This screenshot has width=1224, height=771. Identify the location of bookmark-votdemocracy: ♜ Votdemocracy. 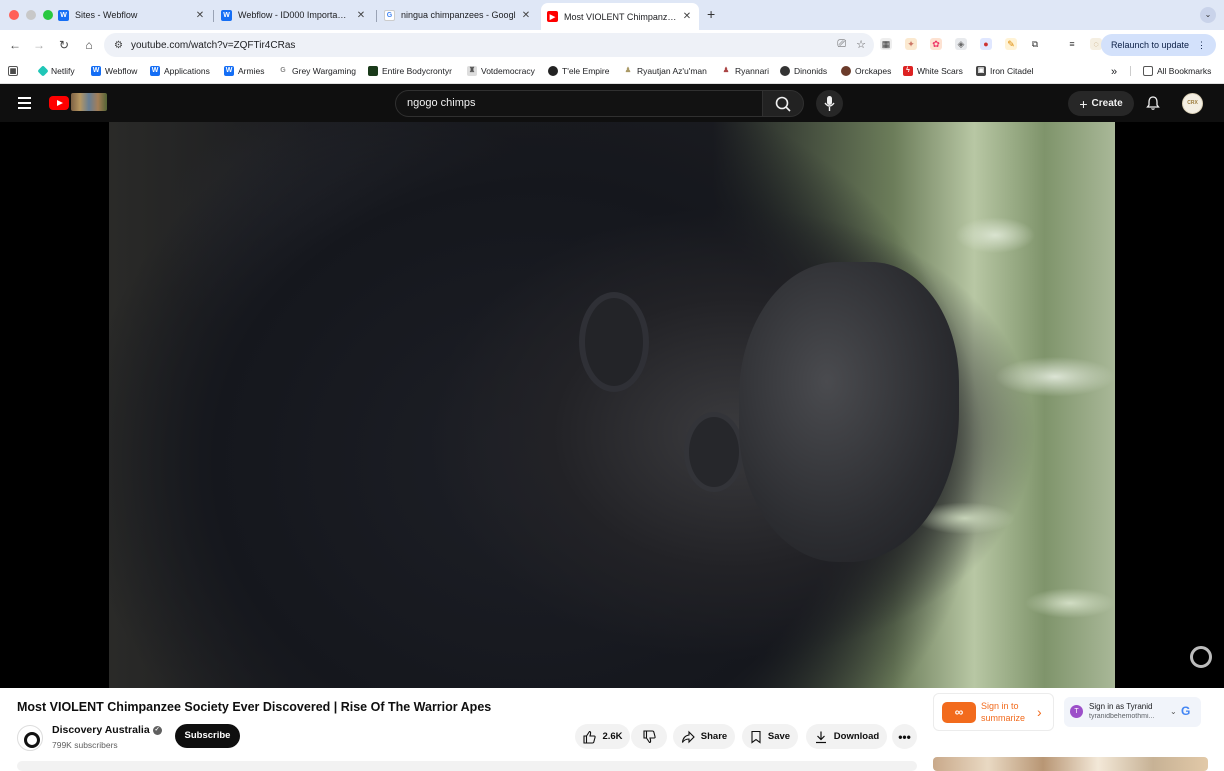
(501, 71).